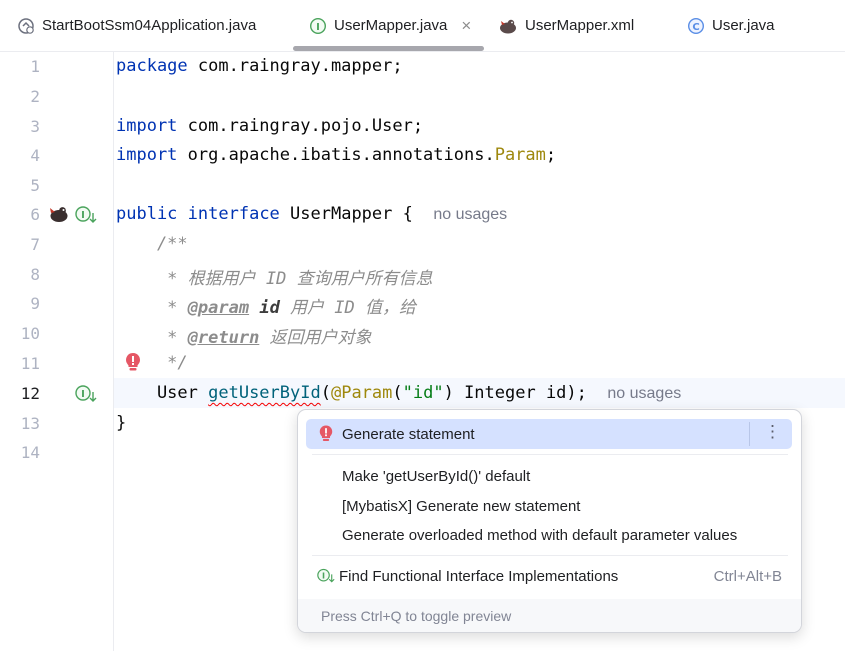  Describe the element at coordinates (26, 26) in the screenshot. I see `spring-boot-icon` at that location.